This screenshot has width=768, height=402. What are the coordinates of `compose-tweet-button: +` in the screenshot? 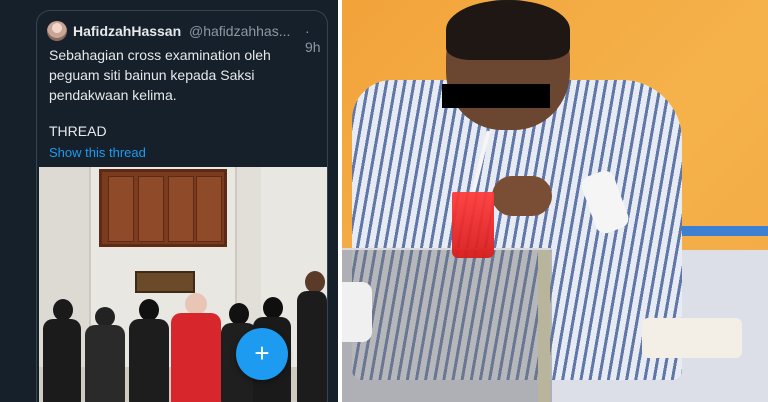 It's located at (262, 354).